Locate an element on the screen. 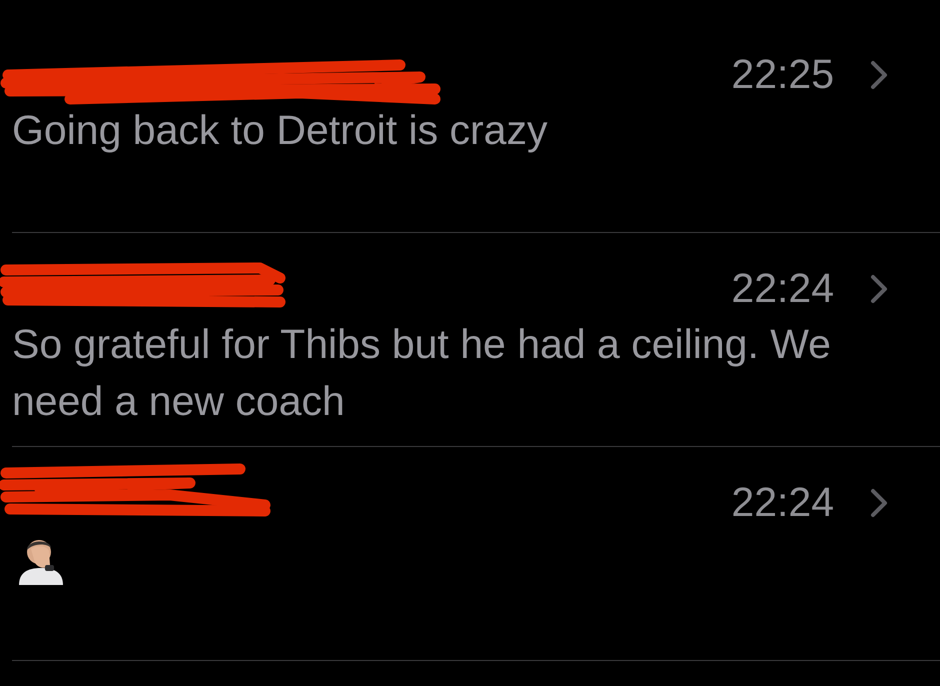  message-preview: Going back to Detroit is crazy is located at coordinates (280, 130).